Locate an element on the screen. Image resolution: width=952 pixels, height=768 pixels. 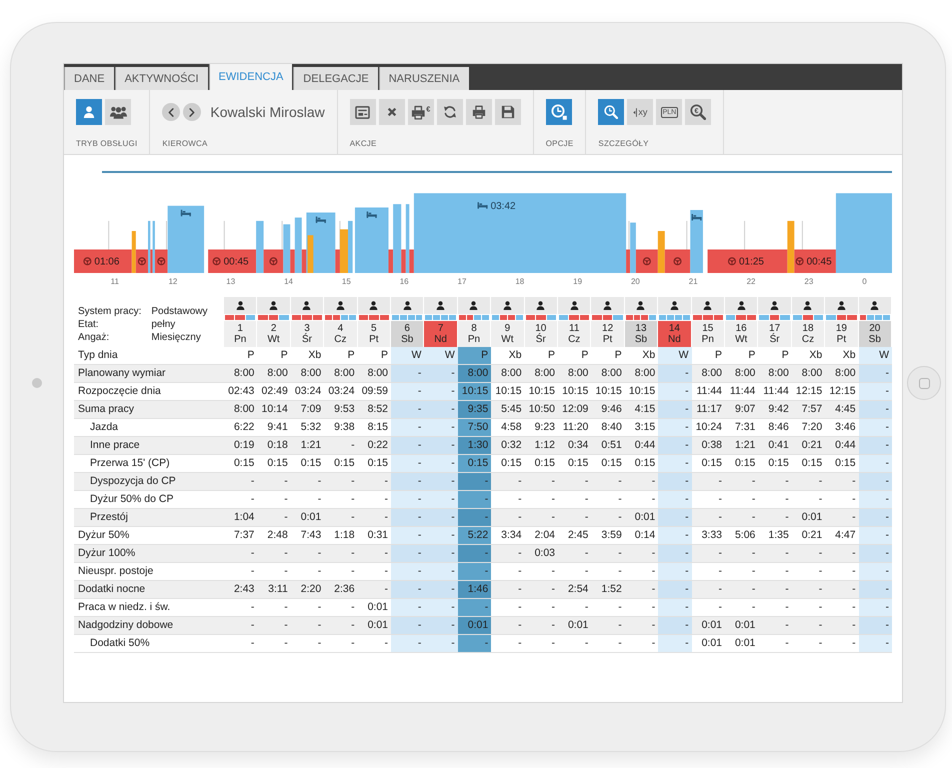
table-cell: 10:24 is located at coordinates (708, 428).